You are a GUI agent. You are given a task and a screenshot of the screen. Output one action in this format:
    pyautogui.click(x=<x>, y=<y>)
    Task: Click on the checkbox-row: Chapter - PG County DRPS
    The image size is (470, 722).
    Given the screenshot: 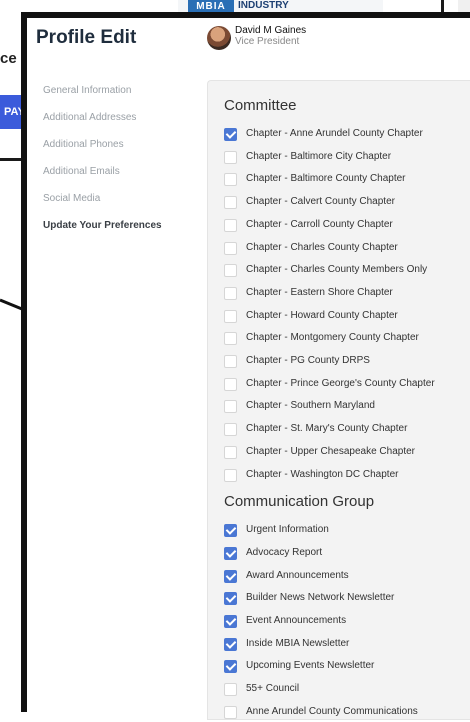 What is the action you would take?
    pyautogui.click(x=347, y=362)
    